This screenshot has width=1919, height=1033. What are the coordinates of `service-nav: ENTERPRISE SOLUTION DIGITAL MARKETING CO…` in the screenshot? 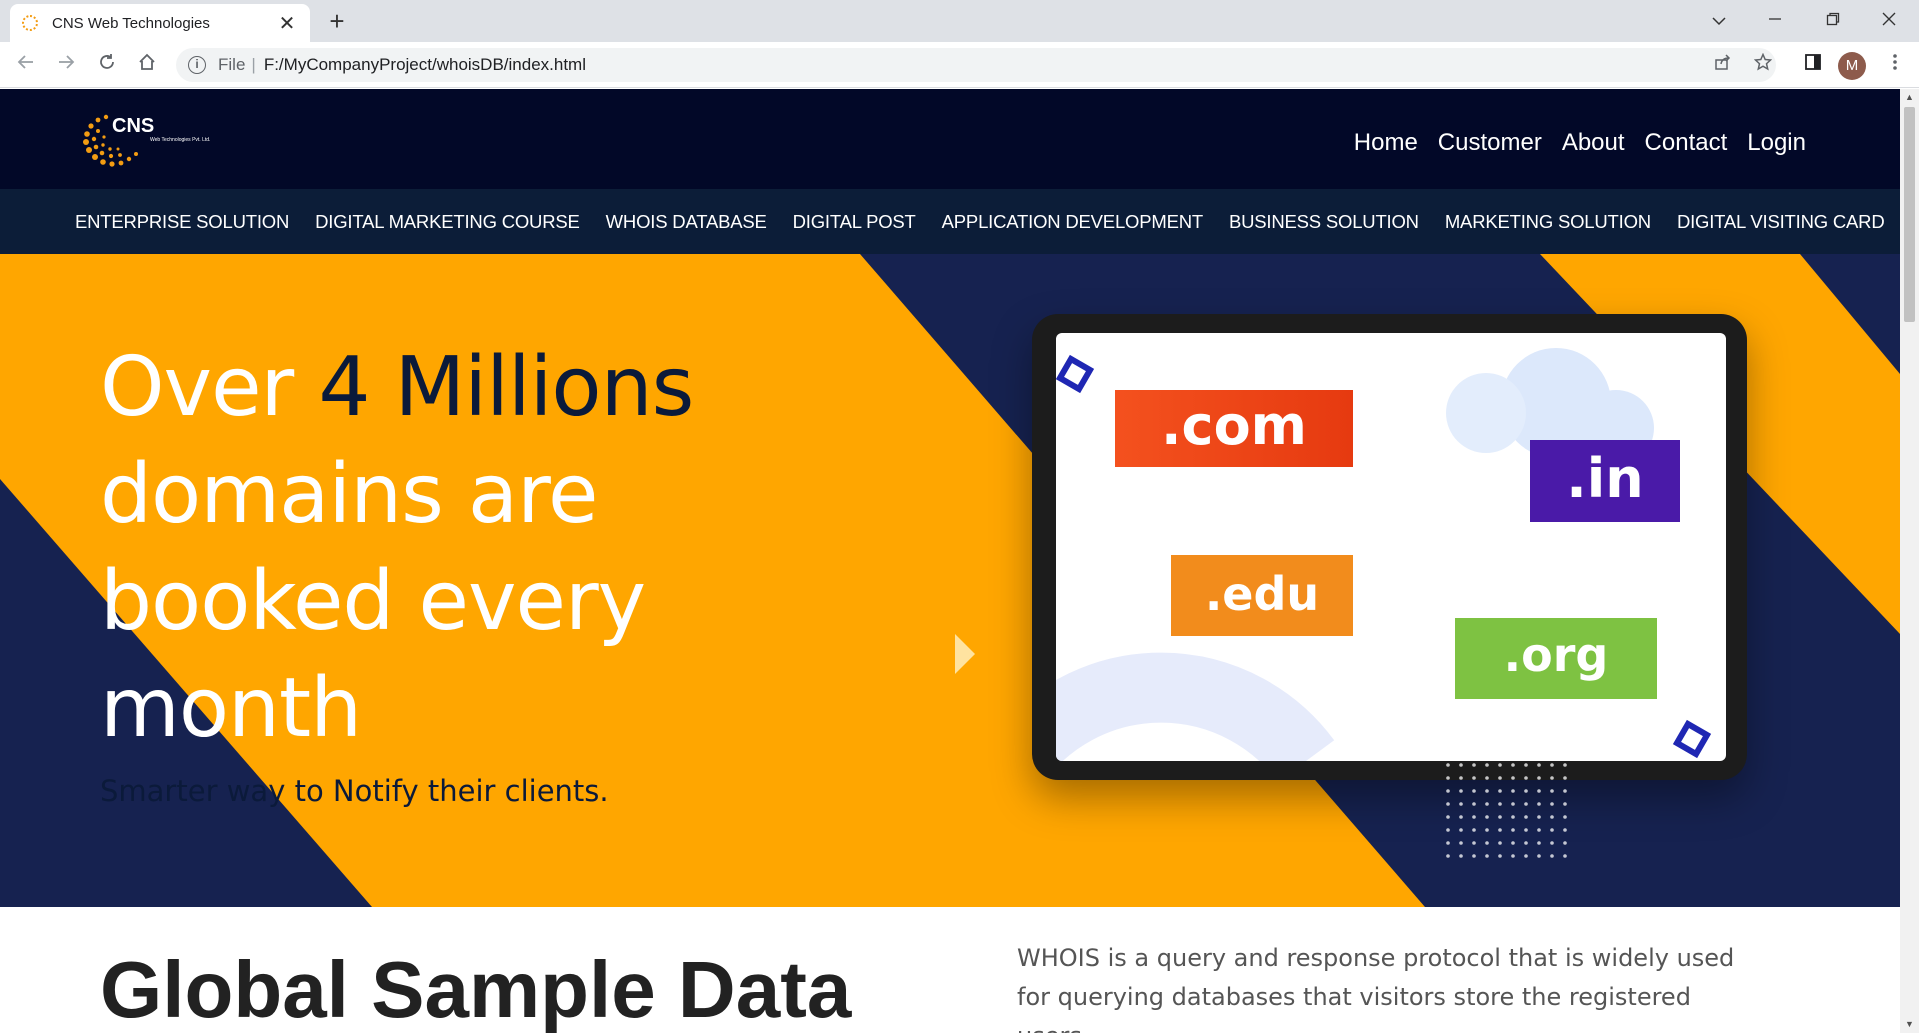 It's located at (950, 221).